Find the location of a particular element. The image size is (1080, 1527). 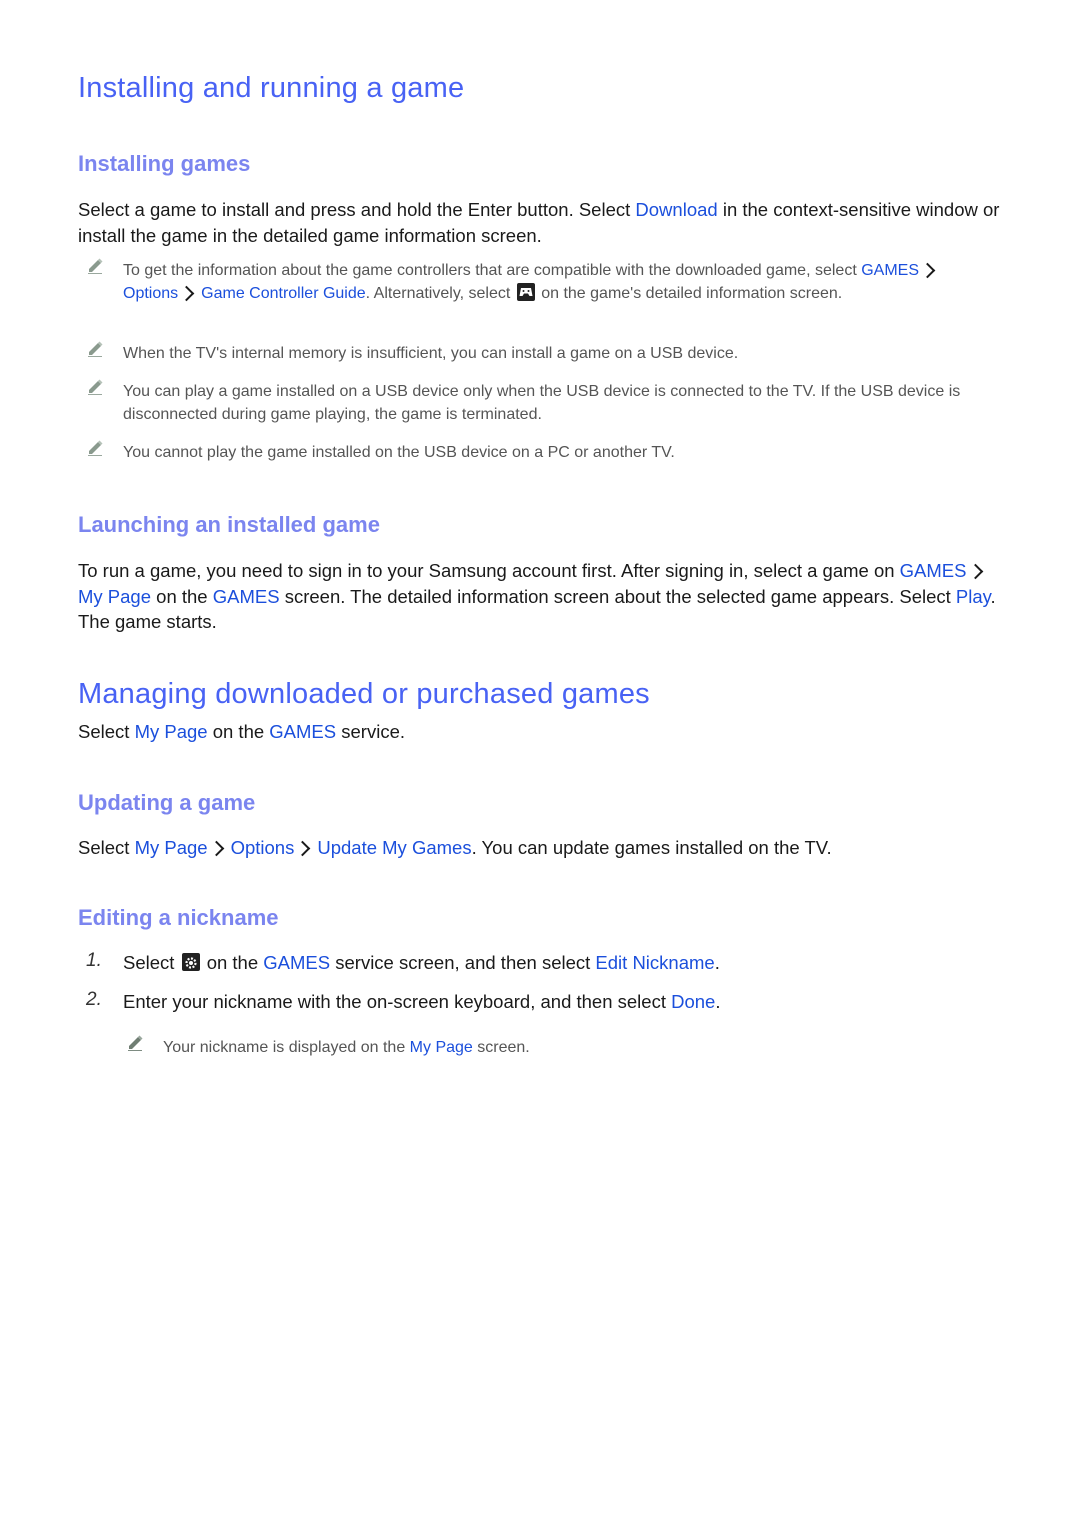

download-link: Download is located at coordinates (676, 209).